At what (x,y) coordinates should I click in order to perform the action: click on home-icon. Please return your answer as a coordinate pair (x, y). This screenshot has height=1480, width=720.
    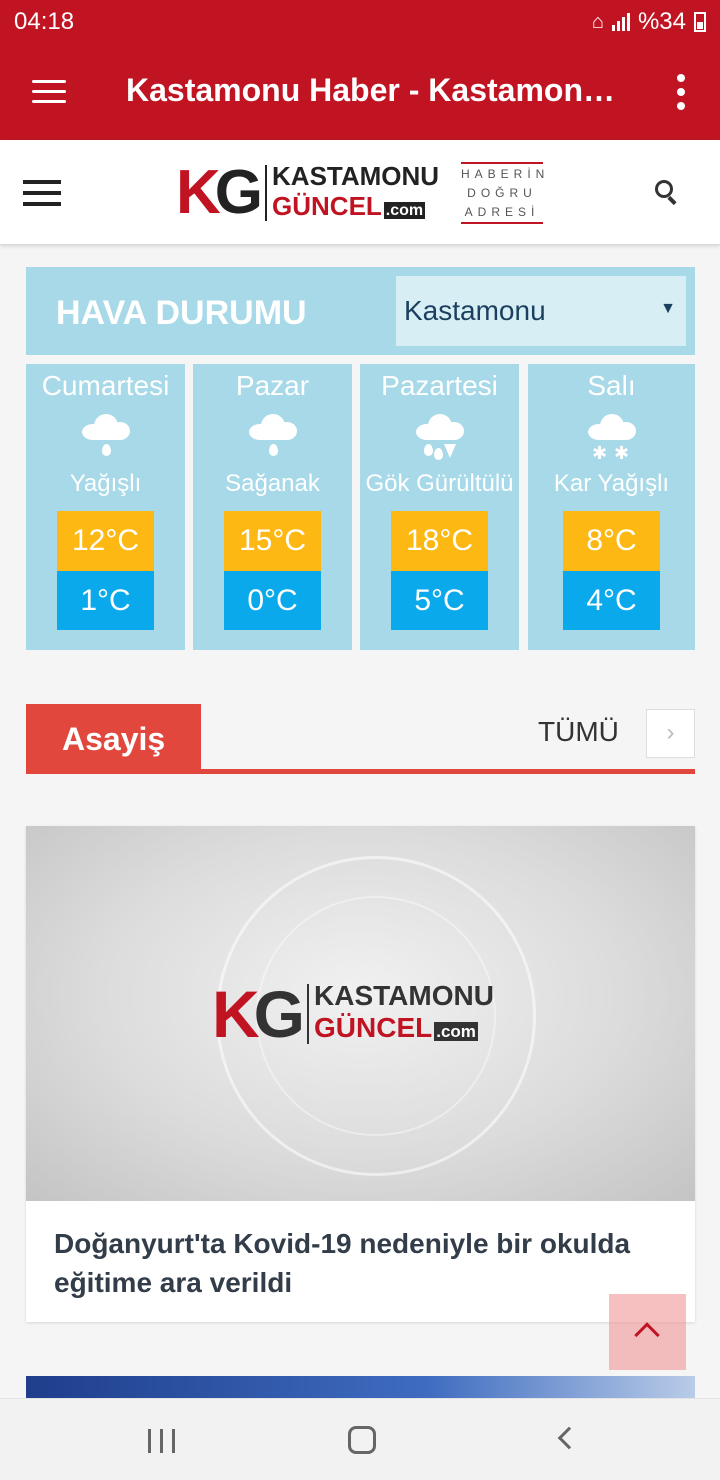
    Looking at the image, I should click on (362, 1440).